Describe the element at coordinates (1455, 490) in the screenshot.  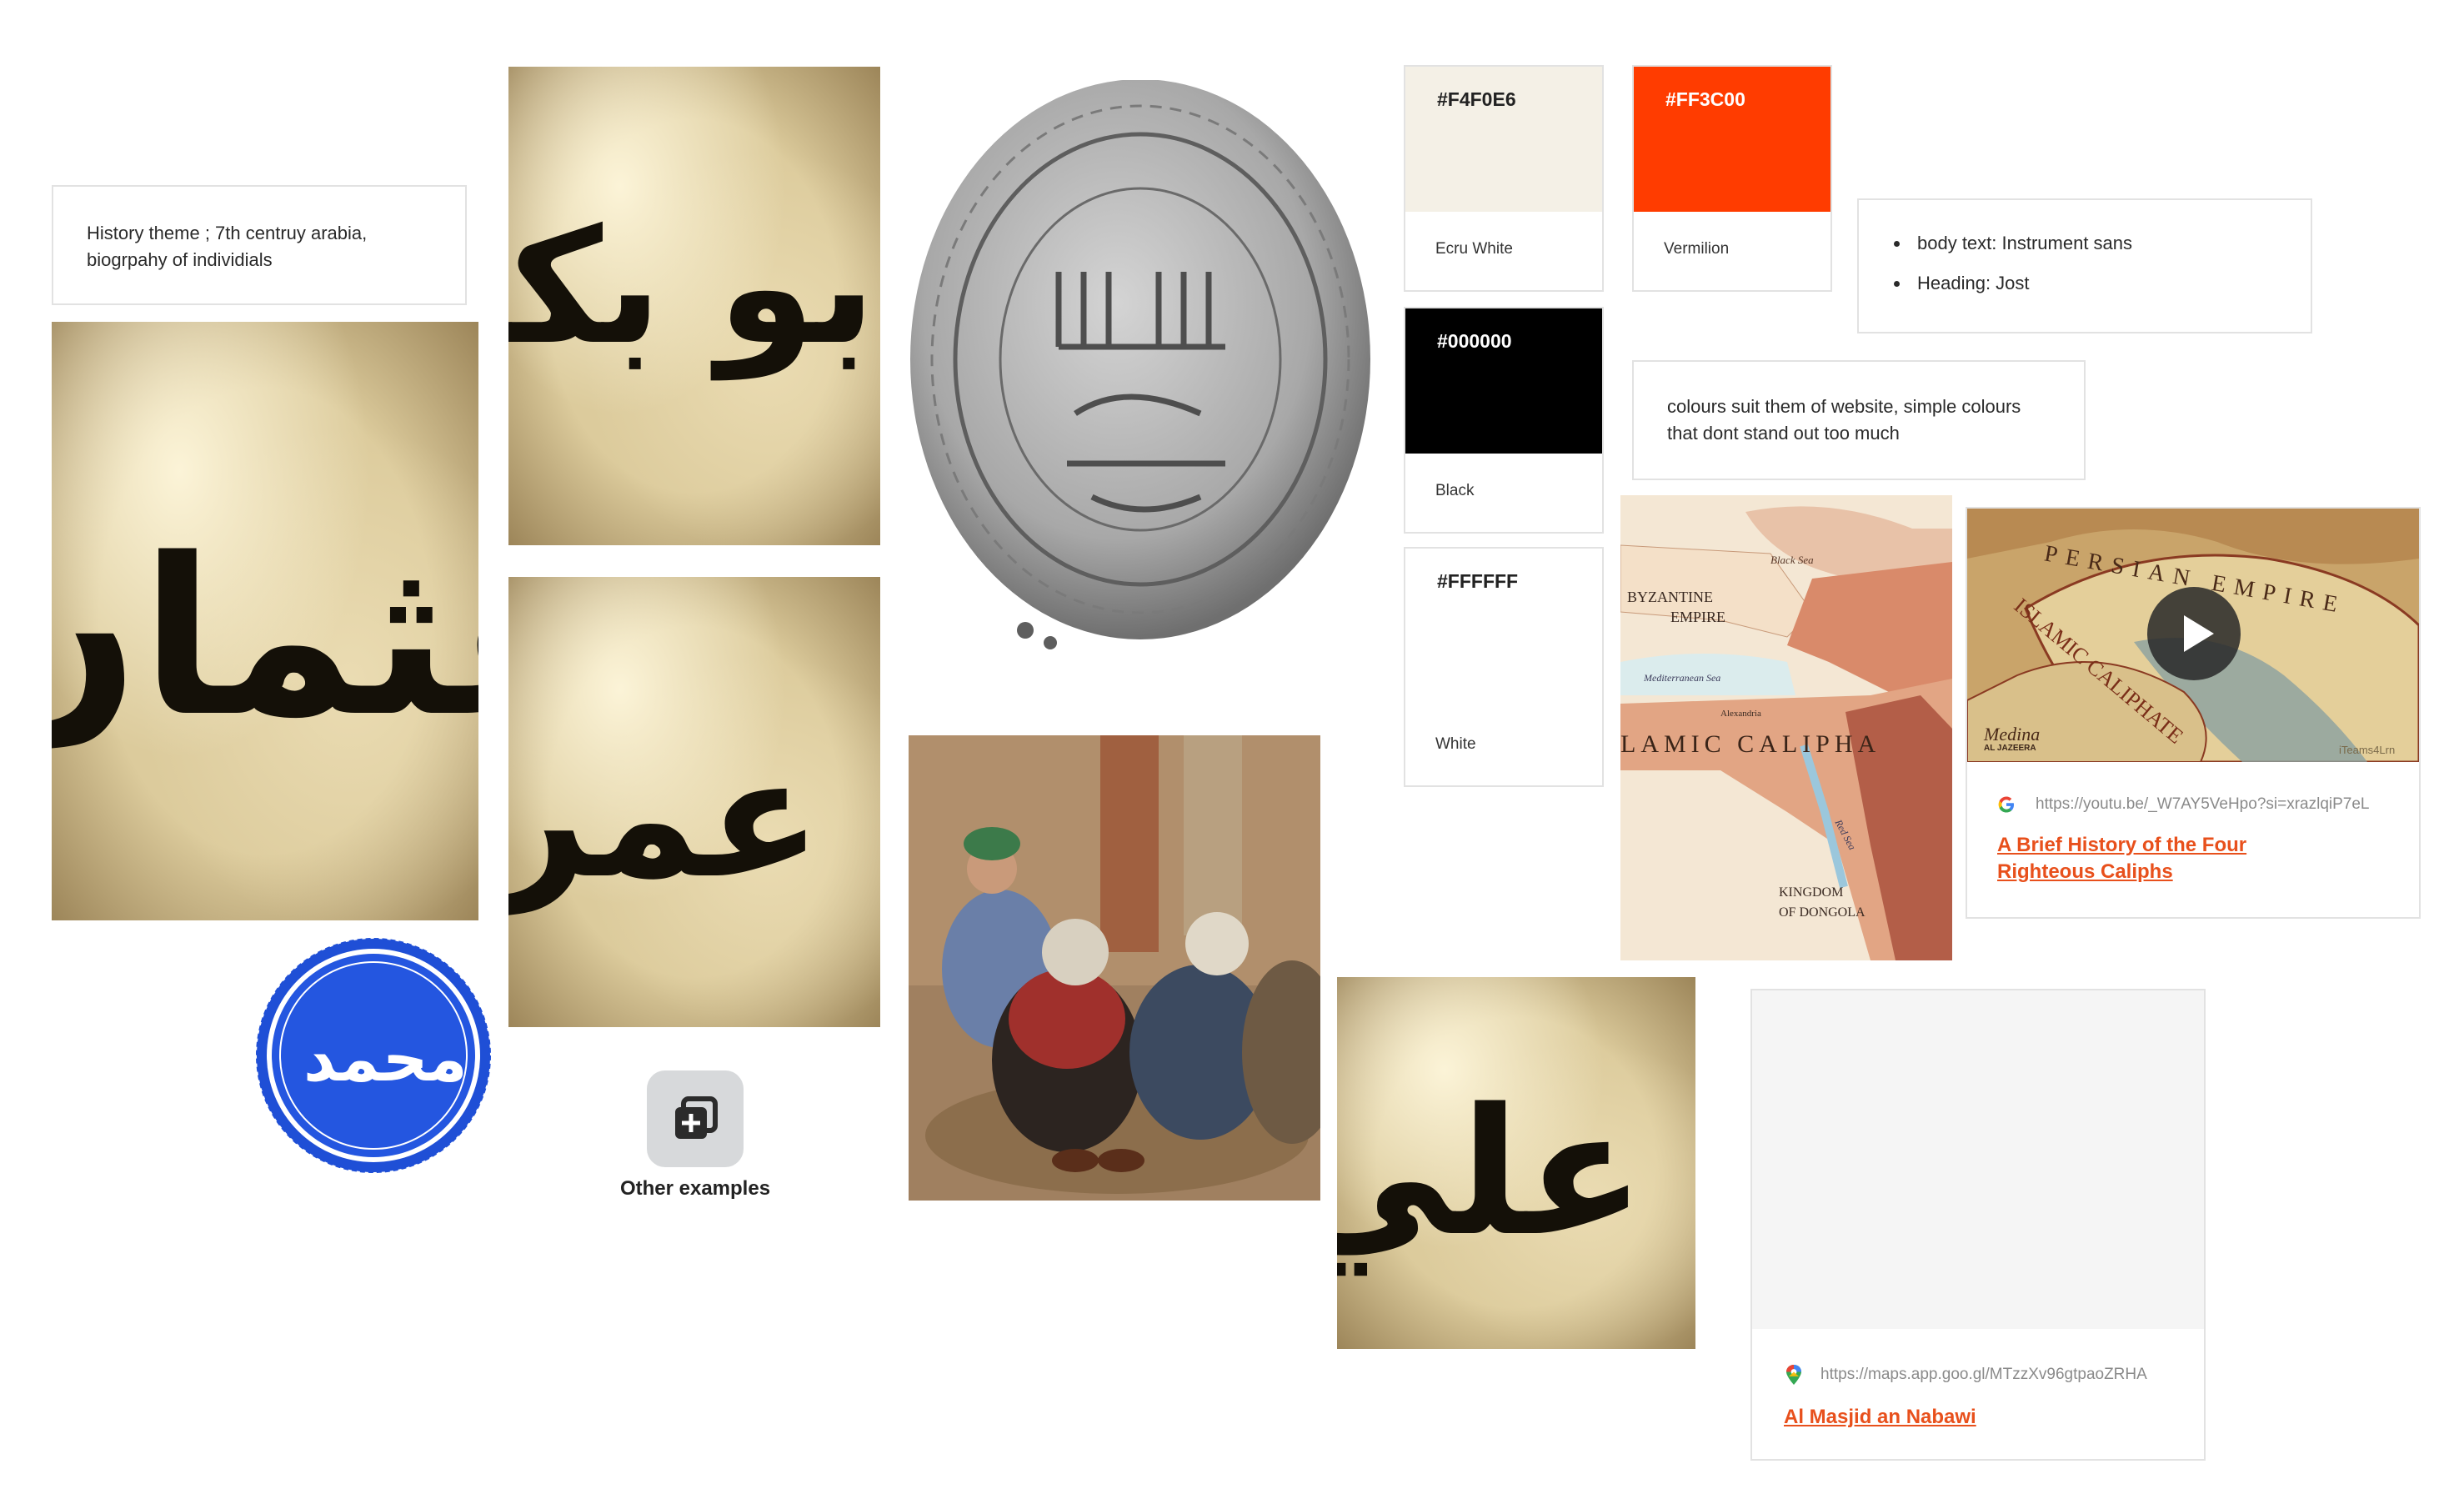
I see `swatch-name: Black` at that location.